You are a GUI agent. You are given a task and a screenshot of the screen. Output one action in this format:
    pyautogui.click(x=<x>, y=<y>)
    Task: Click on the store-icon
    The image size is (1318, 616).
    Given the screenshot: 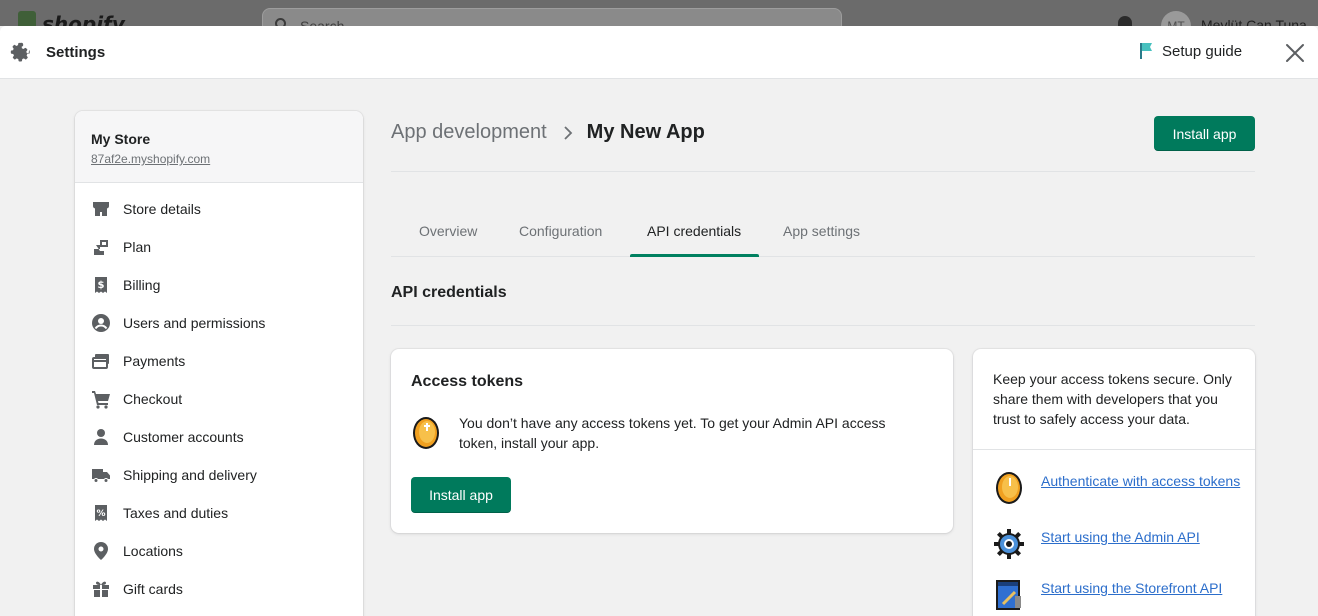 What is the action you would take?
    pyautogui.click(x=101, y=209)
    